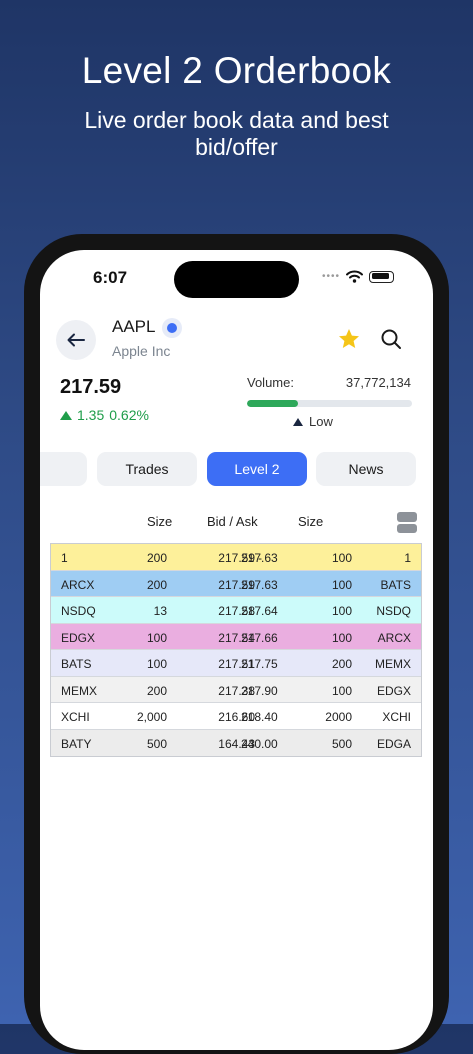  What do you see at coordinates (172, 328) in the screenshot?
I see `live-indicator-icon` at bounding box center [172, 328].